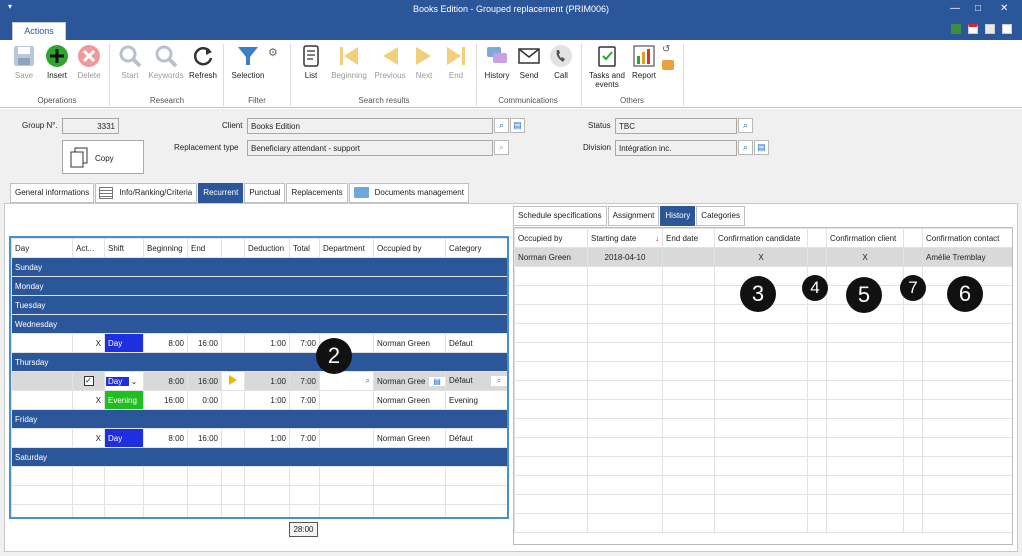 The width and height of the screenshot is (1022, 556). Describe the element at coordinates (204, 248) in the screenshot. I see `col-end: End` at that location.